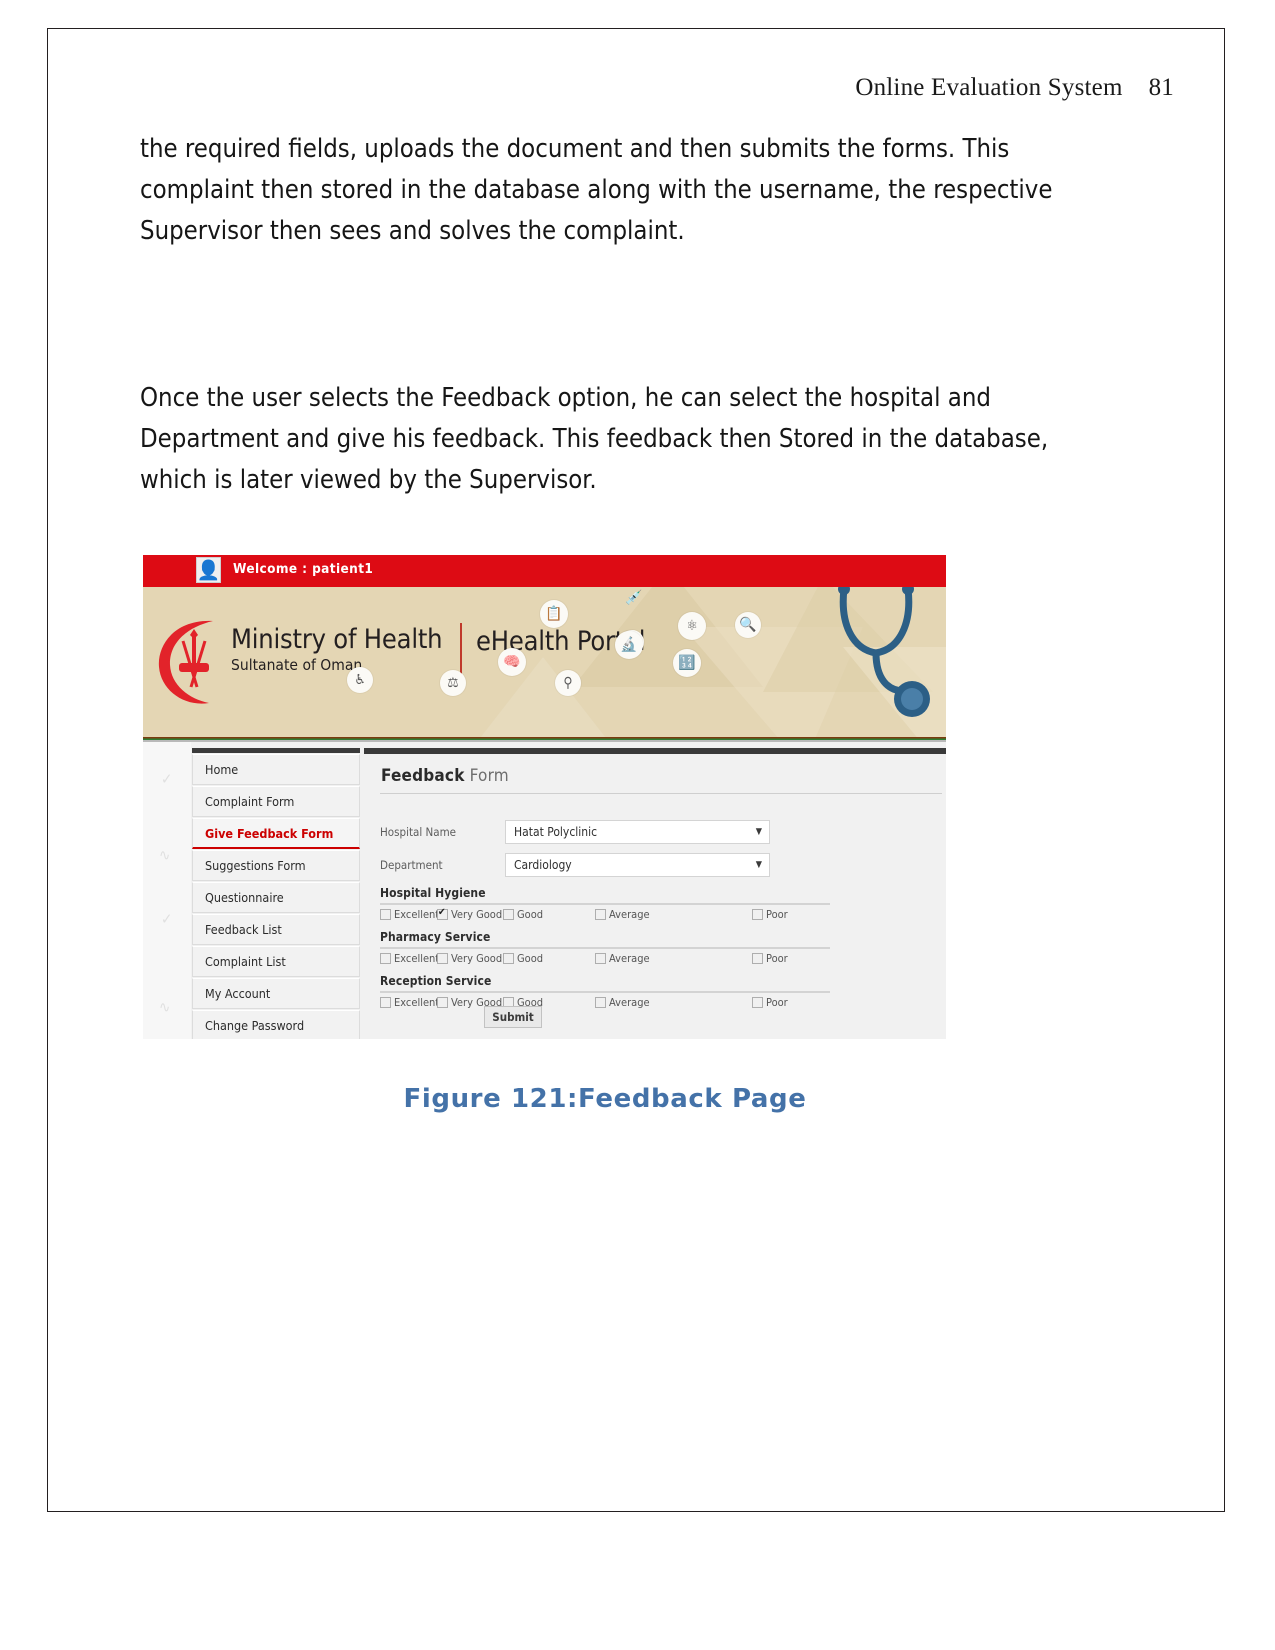 Image resolution: width=1275 pixels, height=1650 pixels. I want to click on sidebar-item-my-account: My Account, so click(276, 993).